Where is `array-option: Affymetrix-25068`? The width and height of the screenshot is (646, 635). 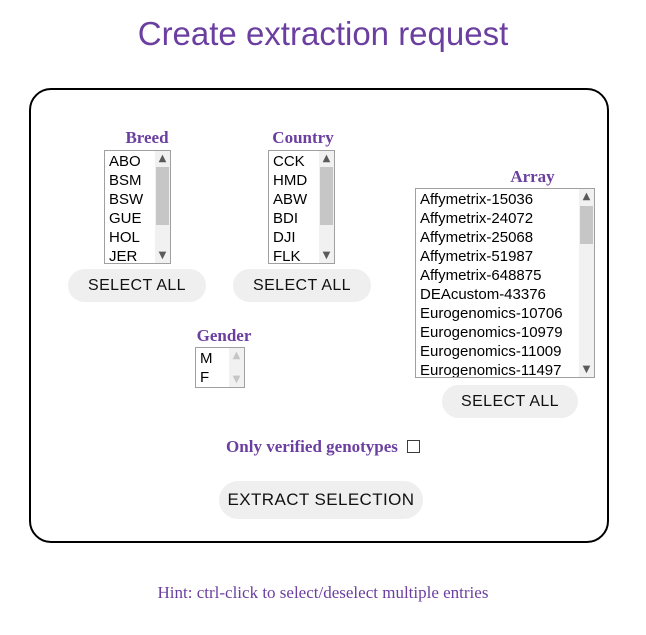
array-option: Affymetrix-25068 is located at coordinates (498, 237).